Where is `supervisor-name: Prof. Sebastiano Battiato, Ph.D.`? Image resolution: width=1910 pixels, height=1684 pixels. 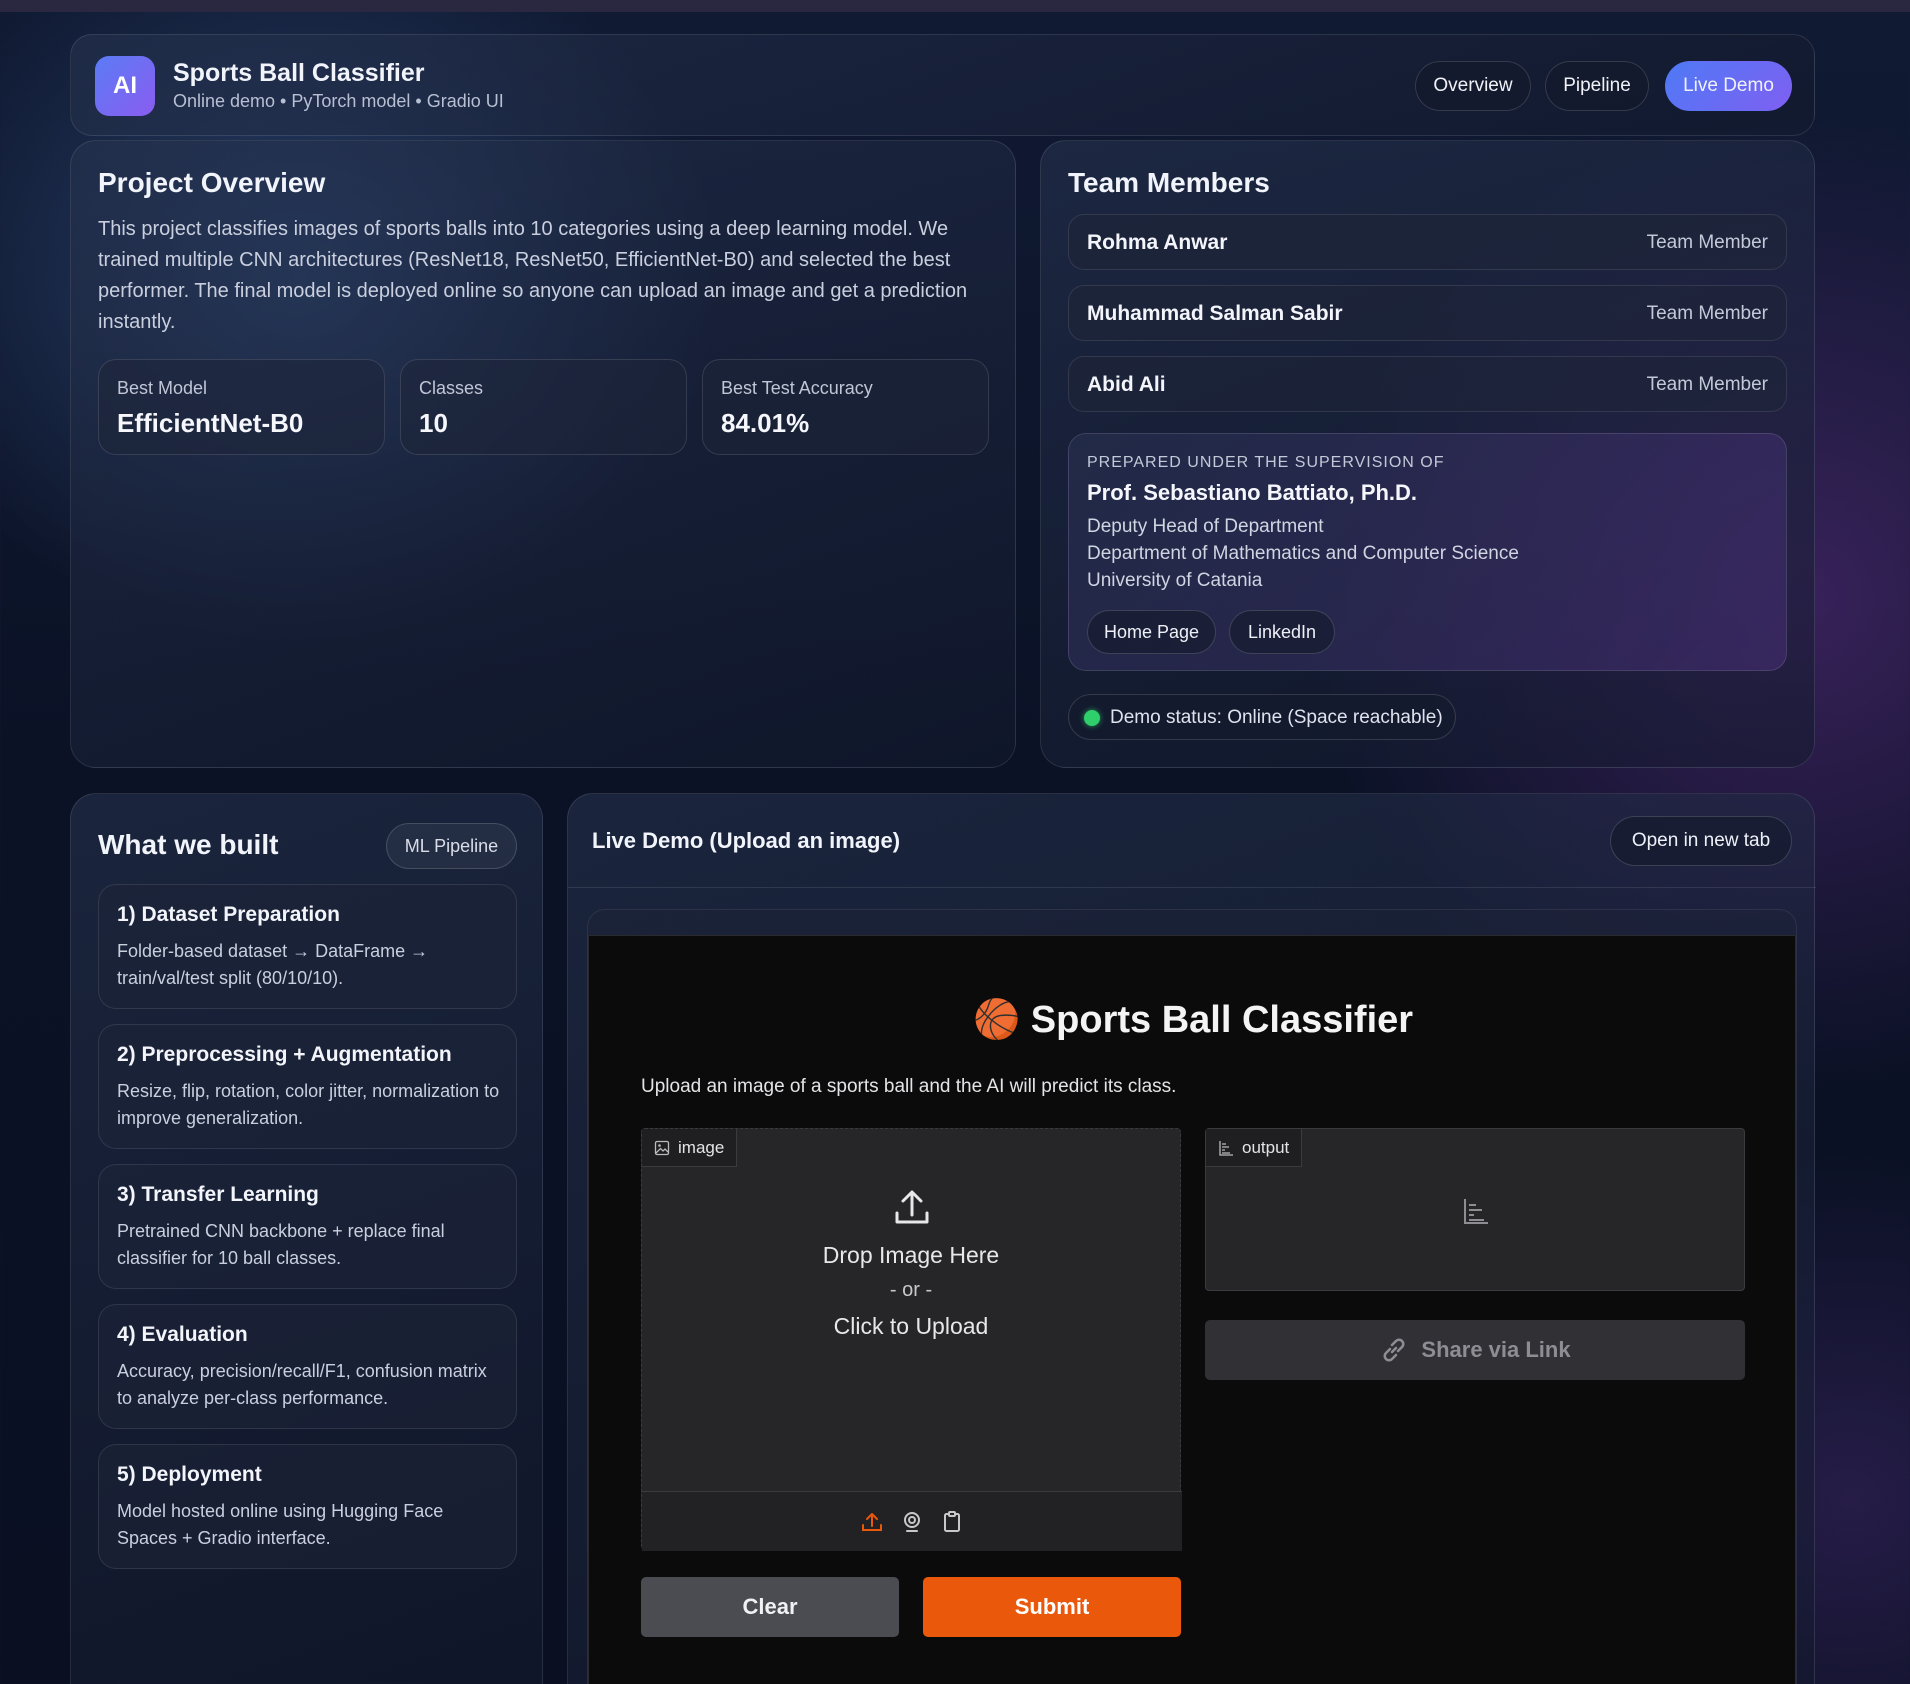
supervisor-name: Prof. Sebastiano Battiato, Ph.D. is located at coordinates (1252, 492).